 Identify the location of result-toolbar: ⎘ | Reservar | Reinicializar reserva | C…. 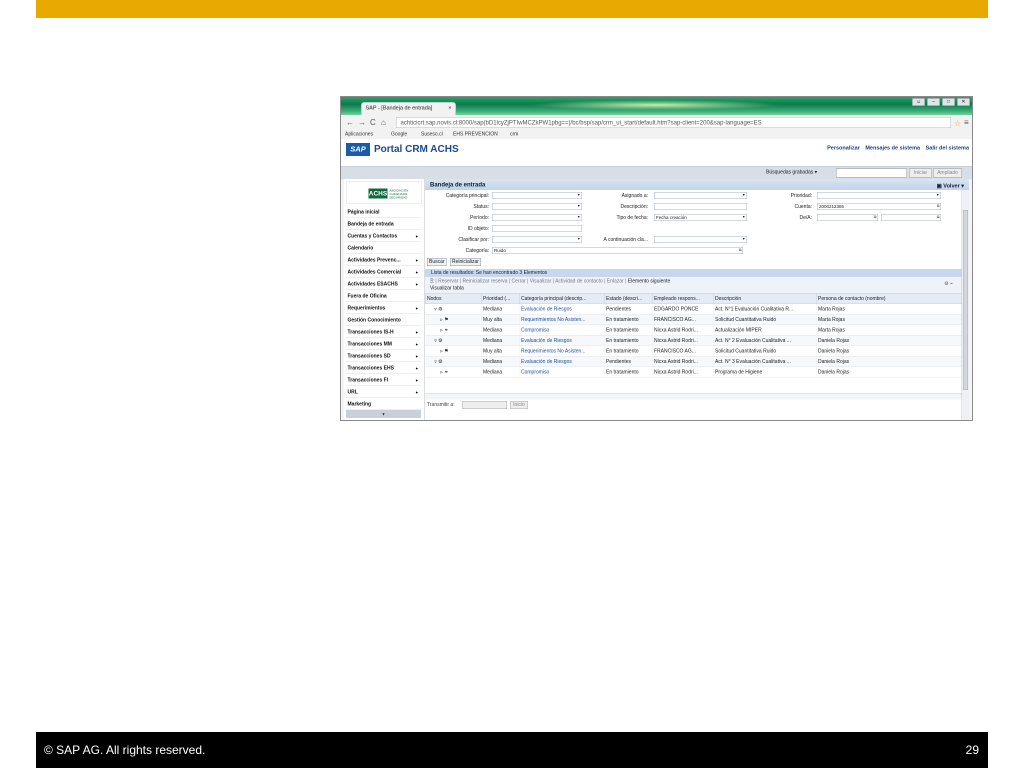
(693, 285).